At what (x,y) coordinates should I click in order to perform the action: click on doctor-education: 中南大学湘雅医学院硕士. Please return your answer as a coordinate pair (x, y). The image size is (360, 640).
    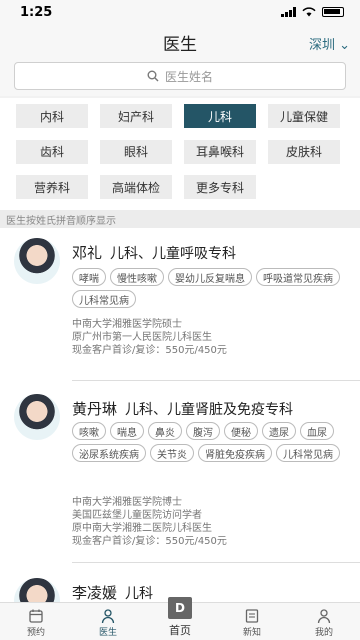
    Looking at the image, I should click on (127, 324).